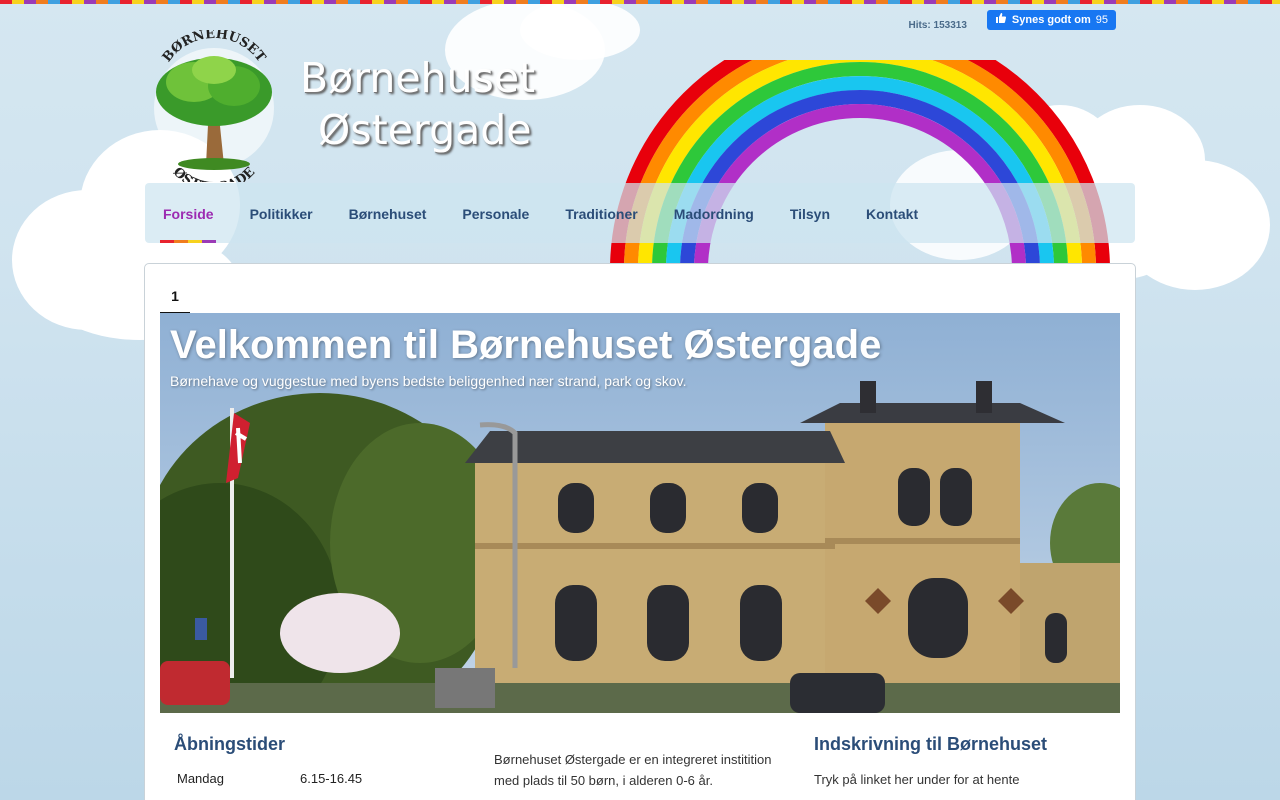  What do you see at coordinates (931, 744) in the screenshot?
I see `enrollment-heading: Indskrivning til Børnehuset` at bounding box center [931, 744].